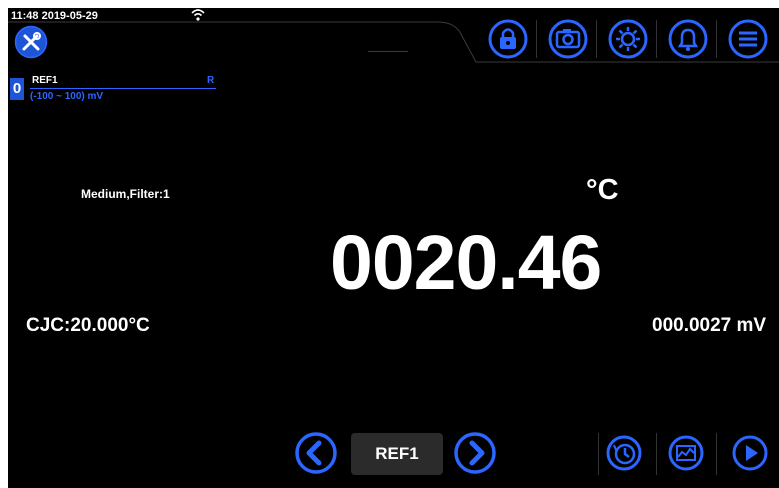 The image size is (779, 488). Describe the element at coordinates (397, 454) in the screenshot. I see `channel-select: REF1` at that location.